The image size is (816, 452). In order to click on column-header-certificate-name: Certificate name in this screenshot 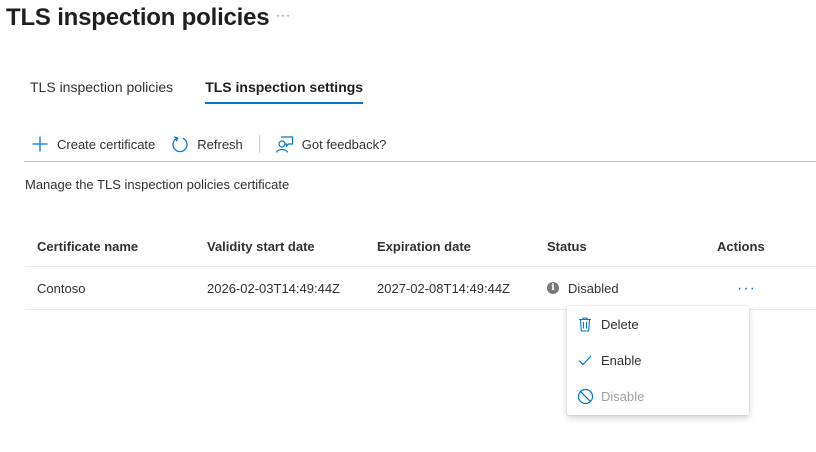, I will do `click(110, 246)`.